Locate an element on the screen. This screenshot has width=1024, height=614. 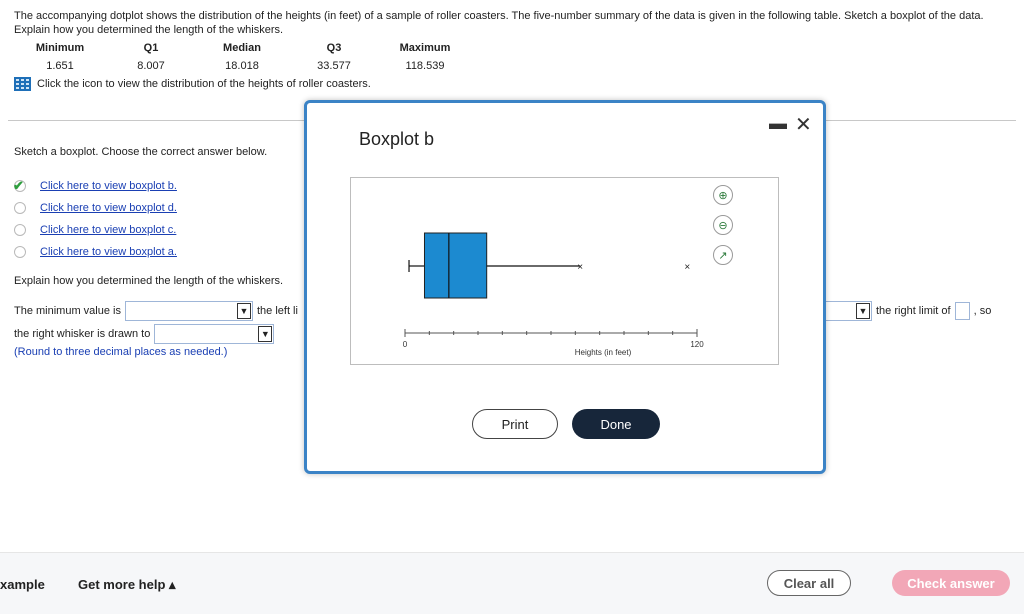
option-link-d: Click here to view boxplot d. is located at coordinates (108, 208).